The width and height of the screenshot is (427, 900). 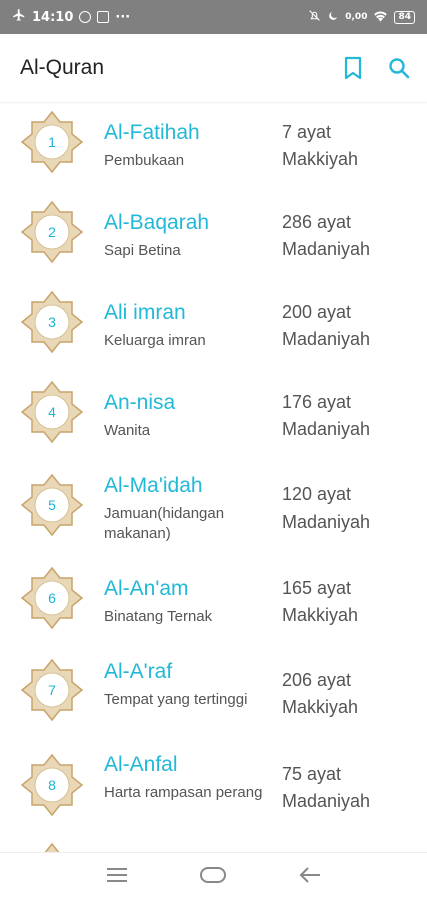 What do you see at coordinates (145, 312) in the screenshot?
I see `surah-name: Ali imran` at bounding box center [145, 312].